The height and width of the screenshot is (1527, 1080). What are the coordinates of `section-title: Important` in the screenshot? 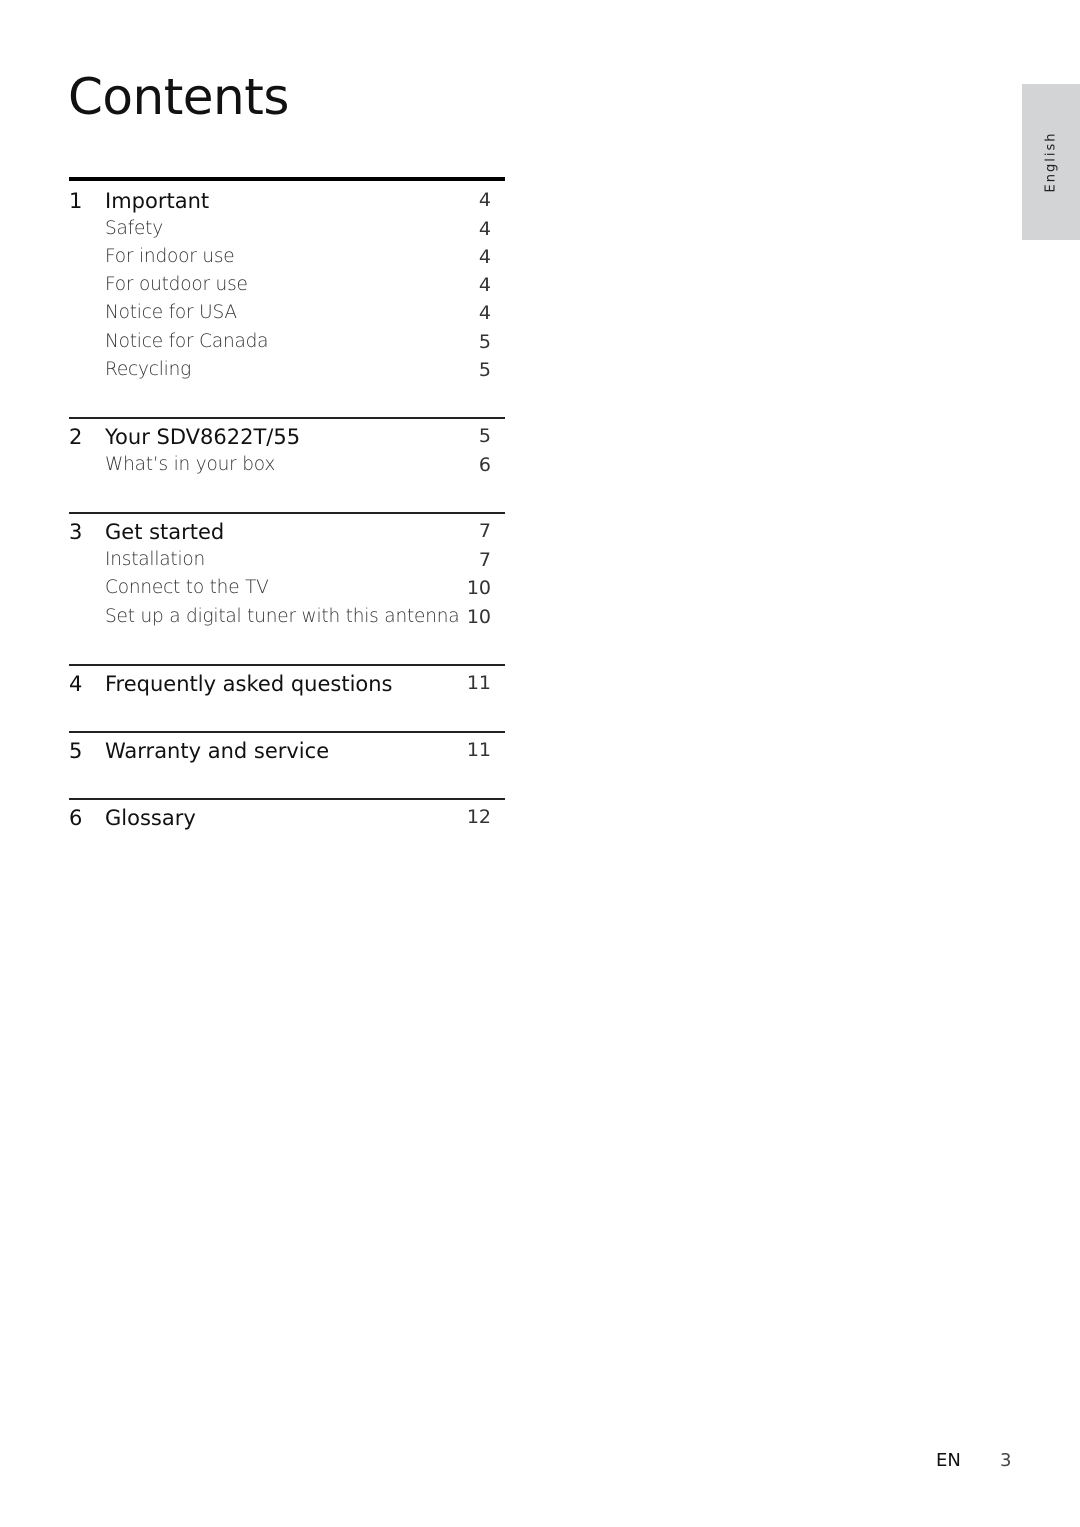 It's located at (157, 201).